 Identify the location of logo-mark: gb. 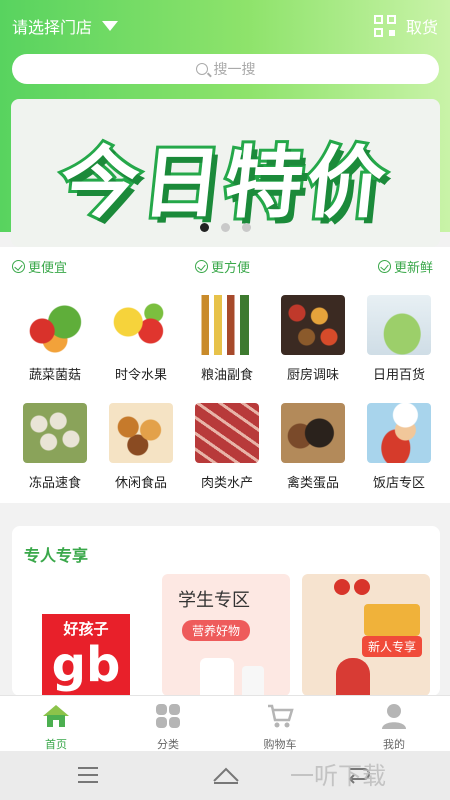
(86, 665).